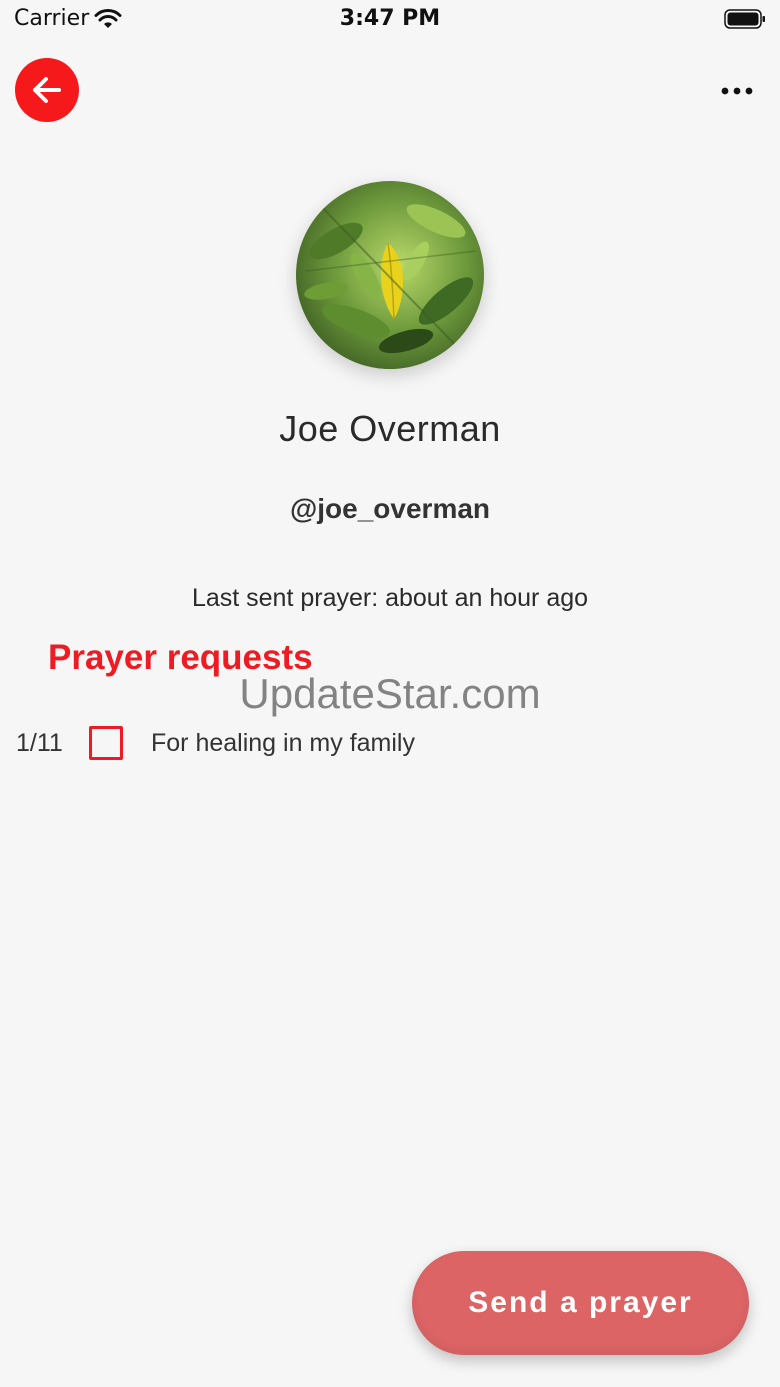 The height and width of the screenshot is (1387, 780). Describe the element at coordinates (180, 657) in the screenshot. I see `prayer-requests-title: Prayer requests` at that location.